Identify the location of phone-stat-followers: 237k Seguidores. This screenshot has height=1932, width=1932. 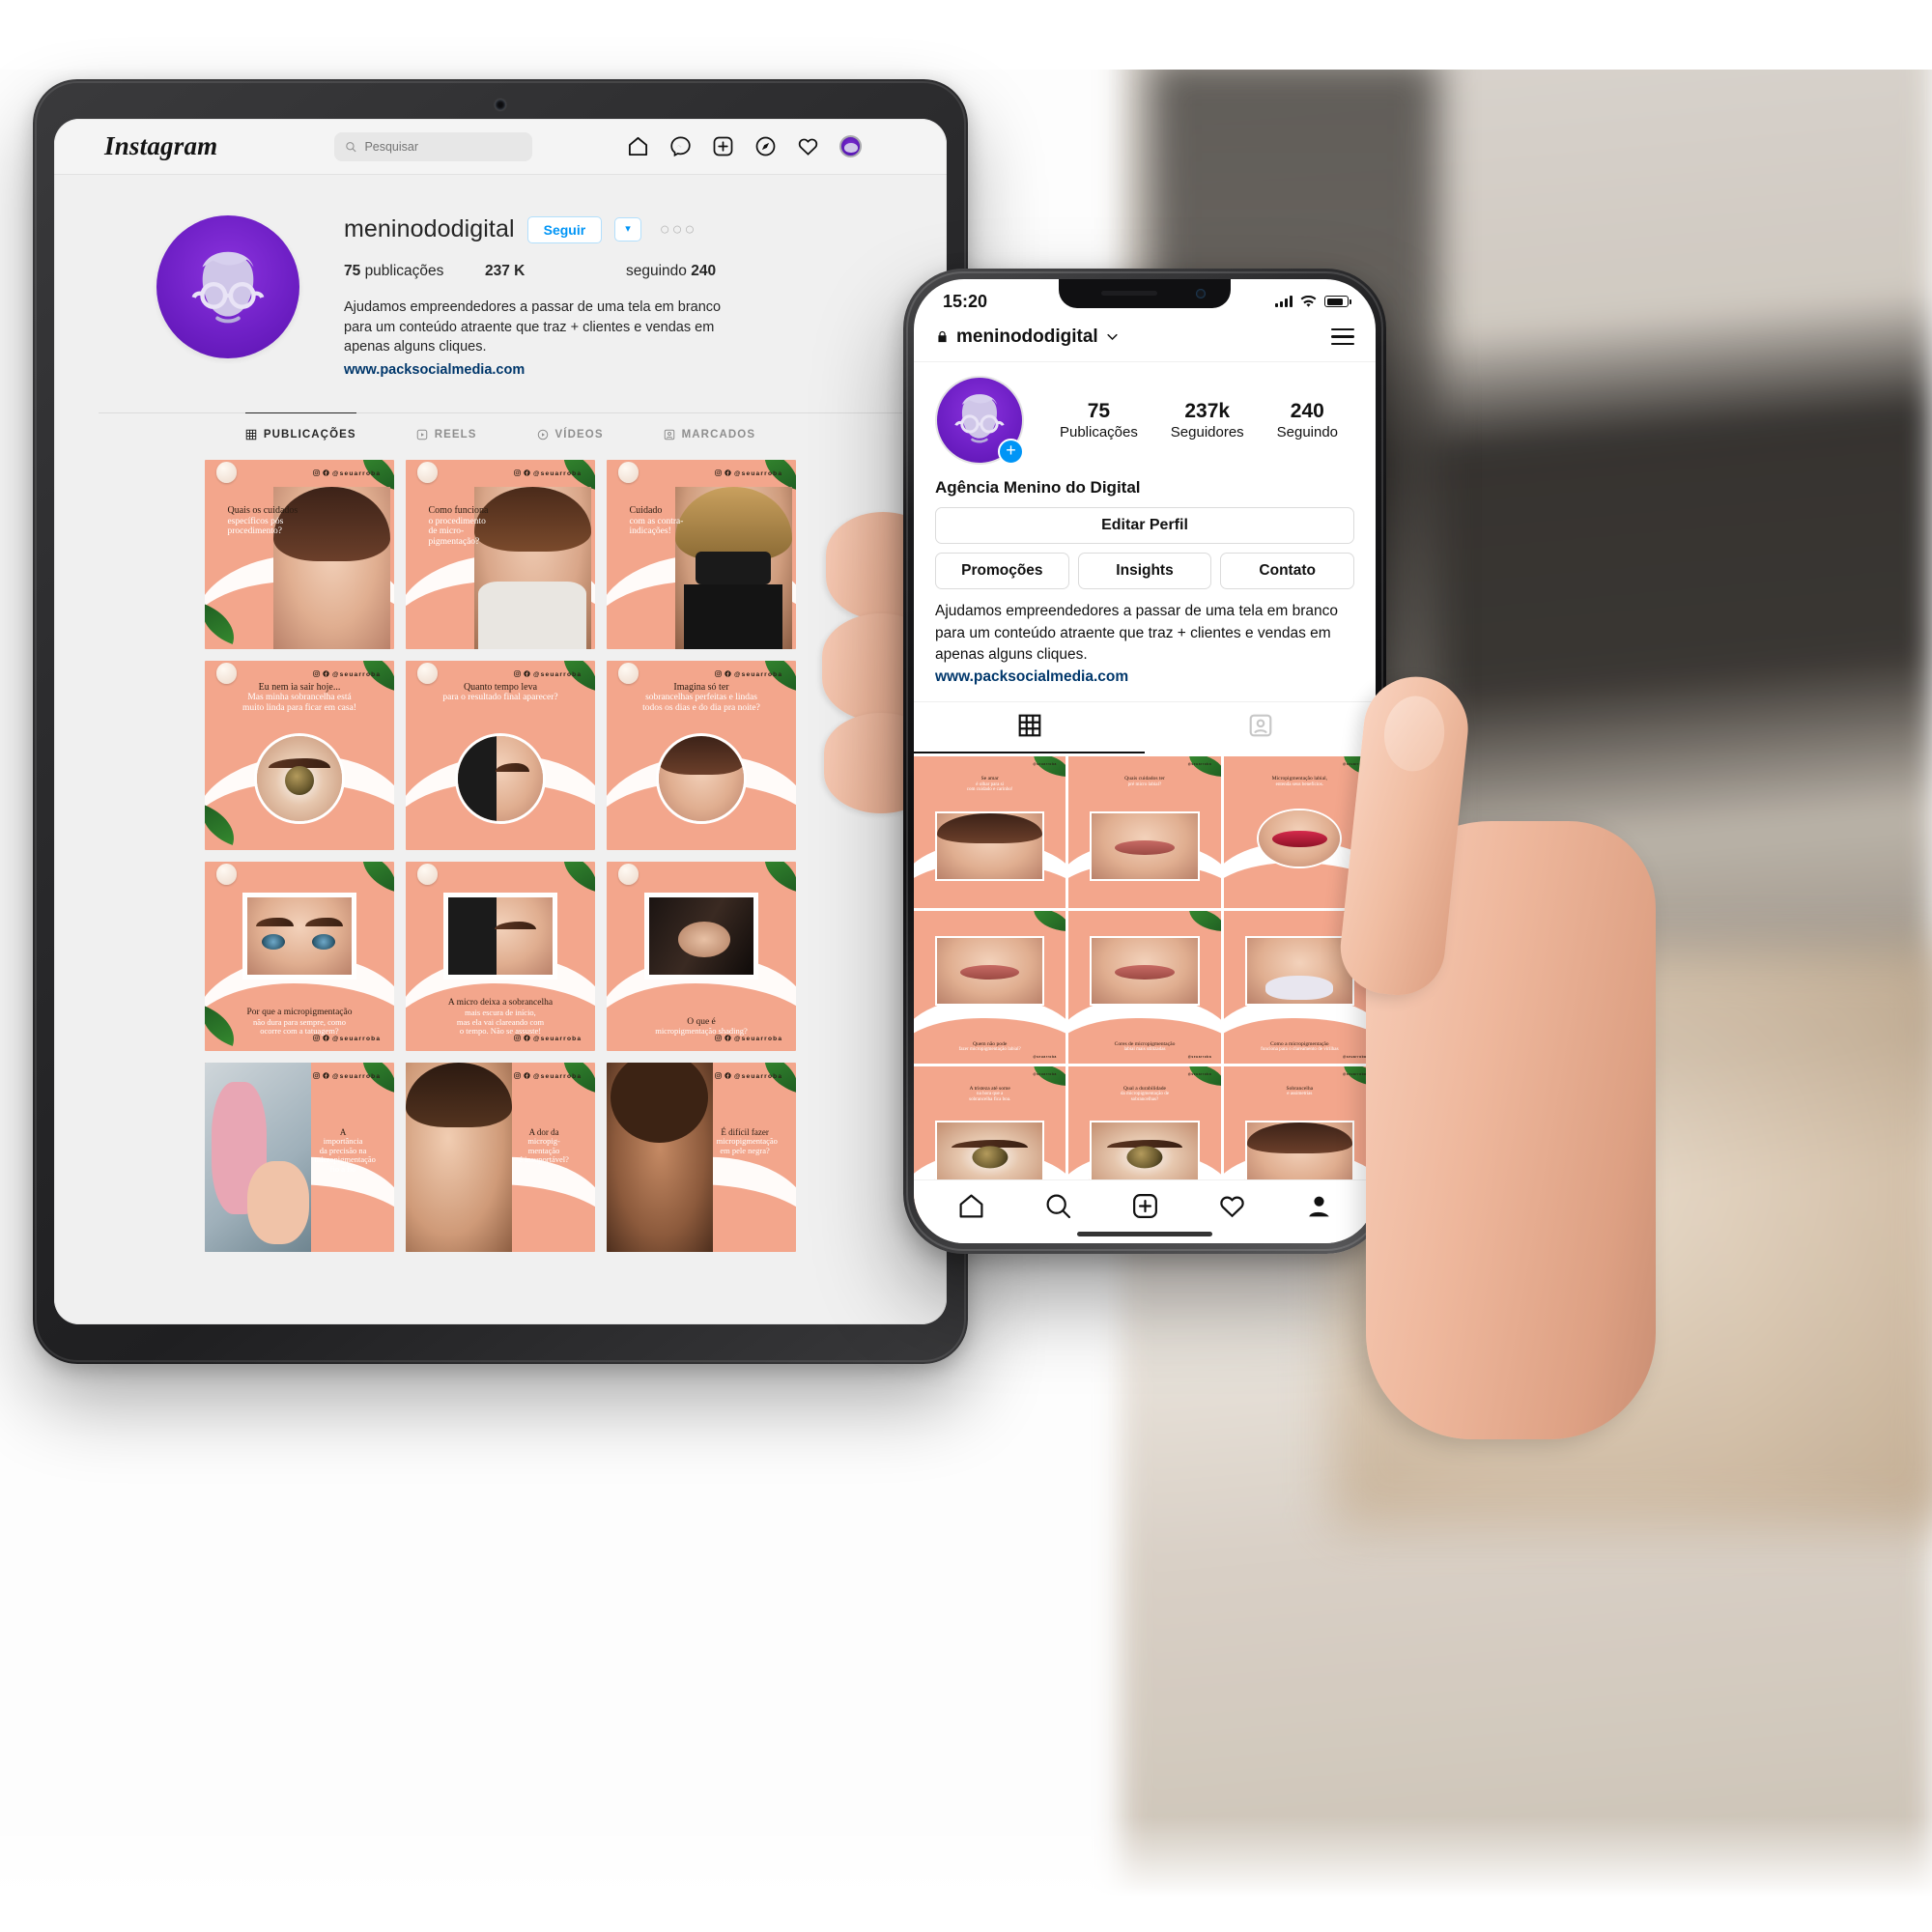
(1207, 420).